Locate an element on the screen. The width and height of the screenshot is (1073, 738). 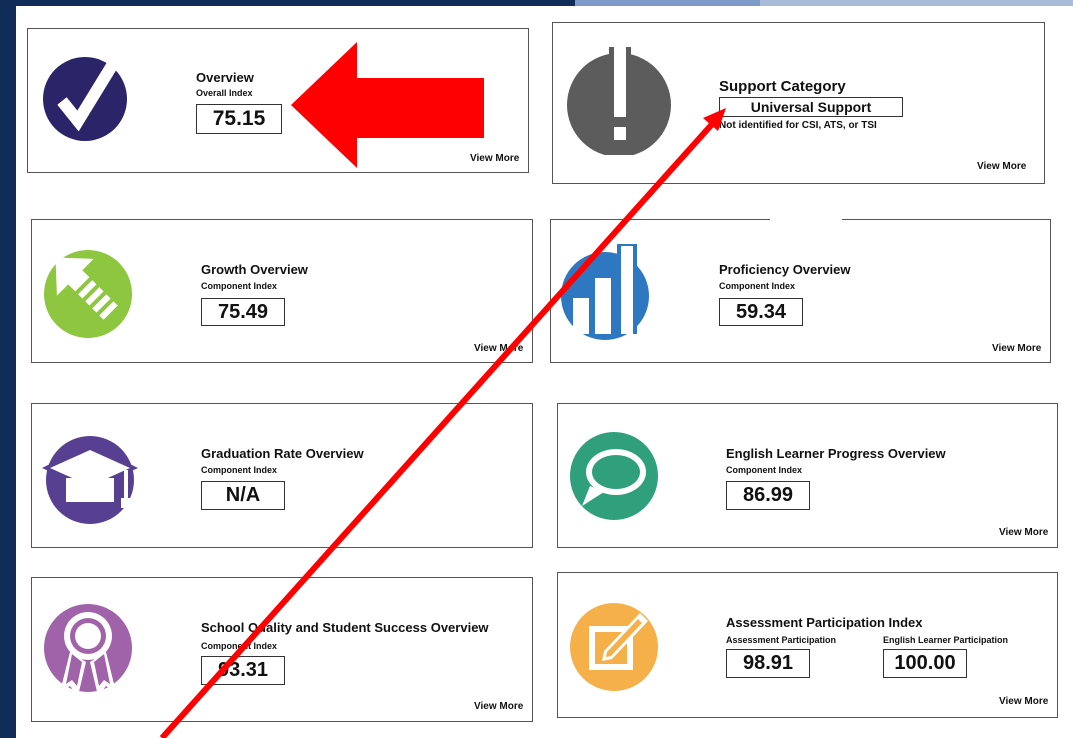
assessment-participation-view-more-link: View More is located at coordinates (1023, 701).